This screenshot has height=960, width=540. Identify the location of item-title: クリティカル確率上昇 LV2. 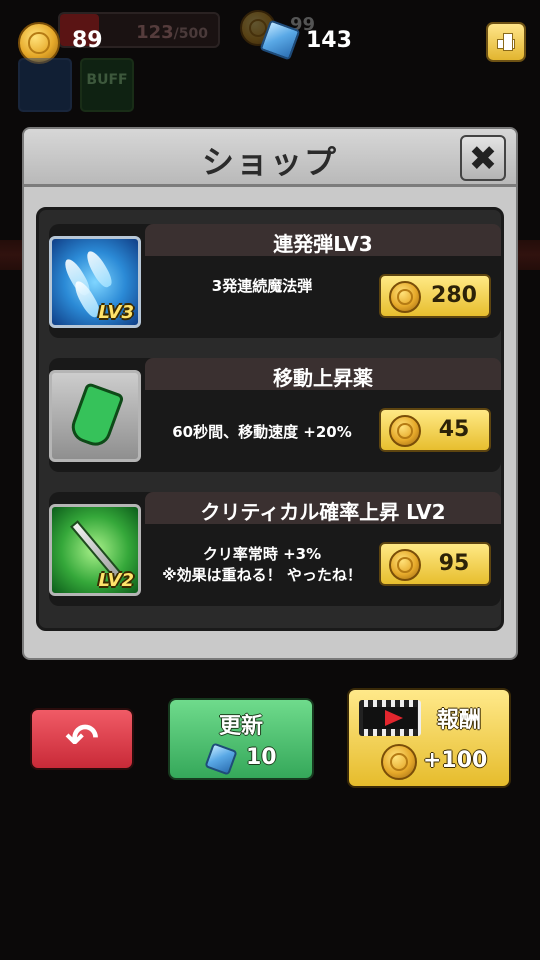
(323, 512).